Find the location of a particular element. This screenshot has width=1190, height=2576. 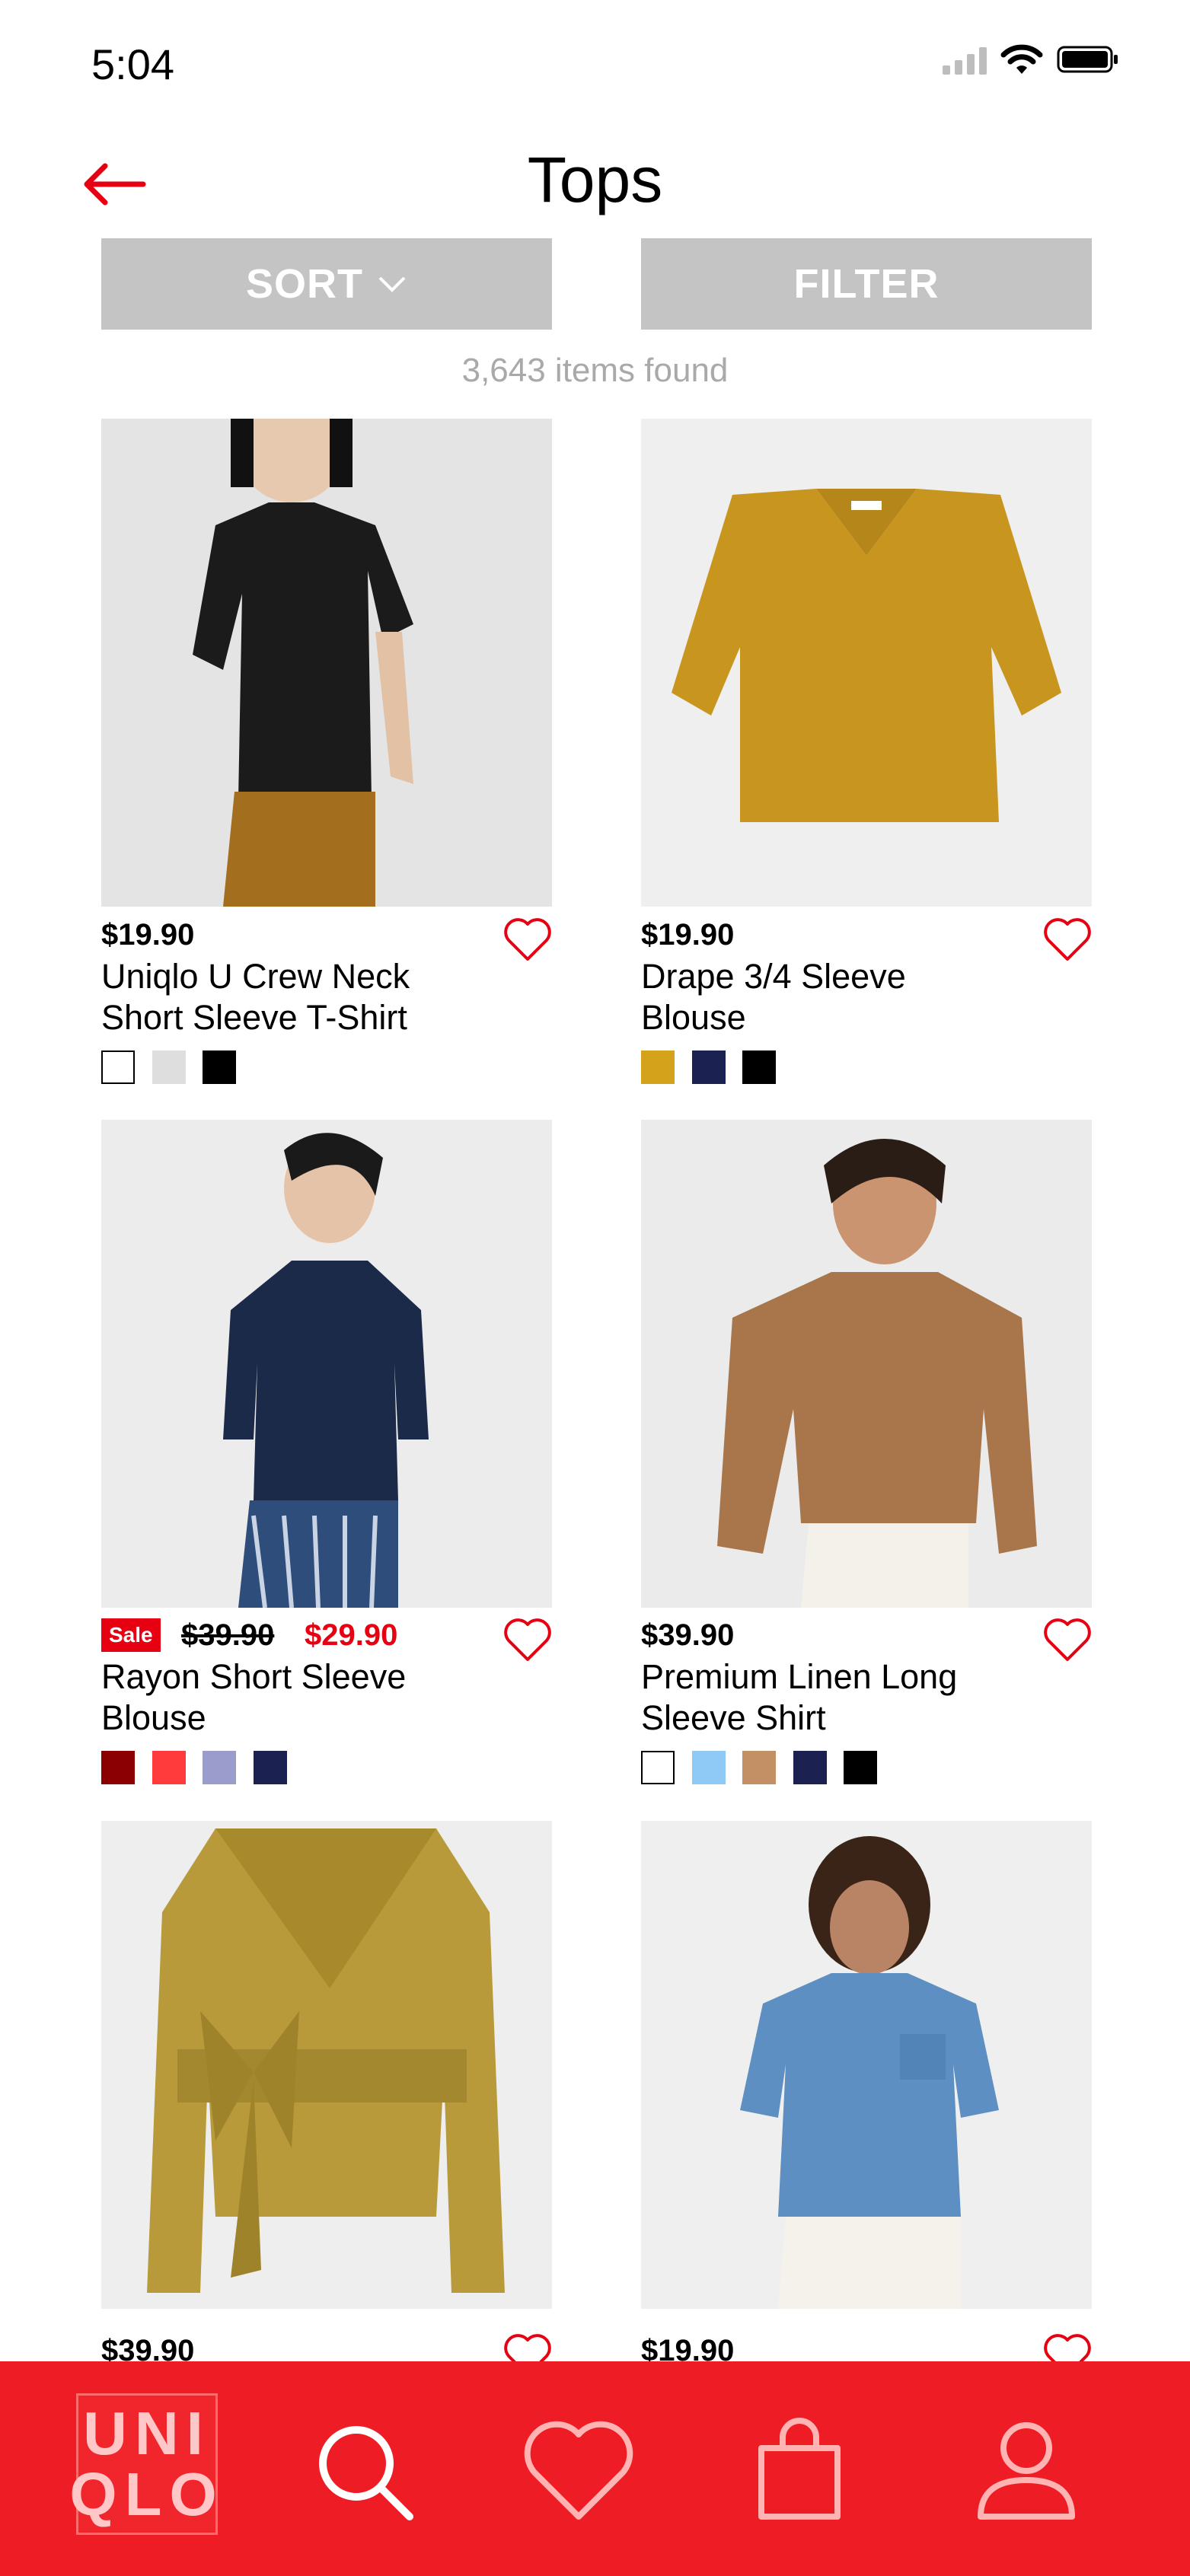

product-photo-linen-shirt is located at coordinates (867, 1364).